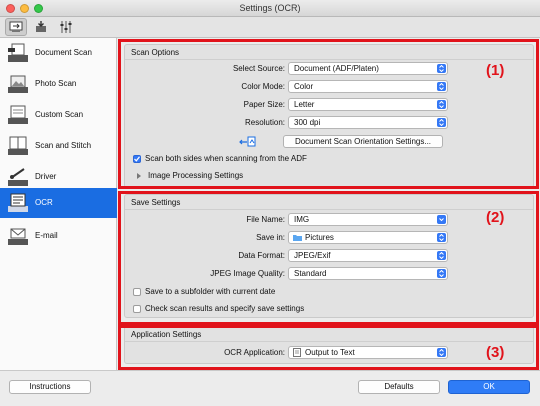 This screenshot has height=406, width=540. What do you see at coordinates (18, 52) in the screenshot?
I see `document-scan-icon` at bounding box center [18, 52].